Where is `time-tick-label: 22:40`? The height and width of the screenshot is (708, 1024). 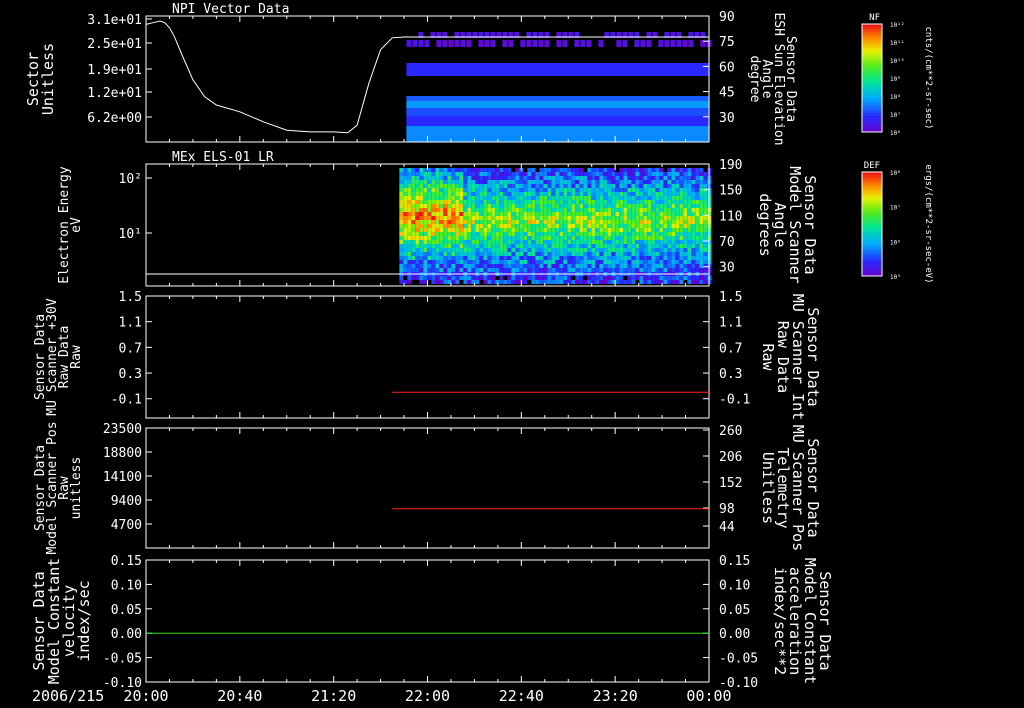 time-tick-label: 22:40 is located at coordinates (521, 696).